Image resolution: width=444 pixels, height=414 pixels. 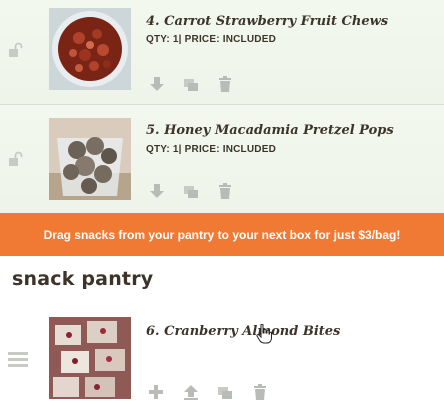 I want to click on item-title: 5. Honey Macadamia Pretzel Pops, so click(x=270, y=130).